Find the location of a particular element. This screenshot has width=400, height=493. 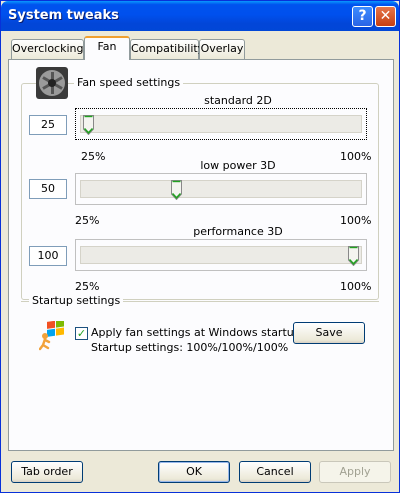

fan-speed-group-title: Fan speed settings is located at coordinates (129, 82).